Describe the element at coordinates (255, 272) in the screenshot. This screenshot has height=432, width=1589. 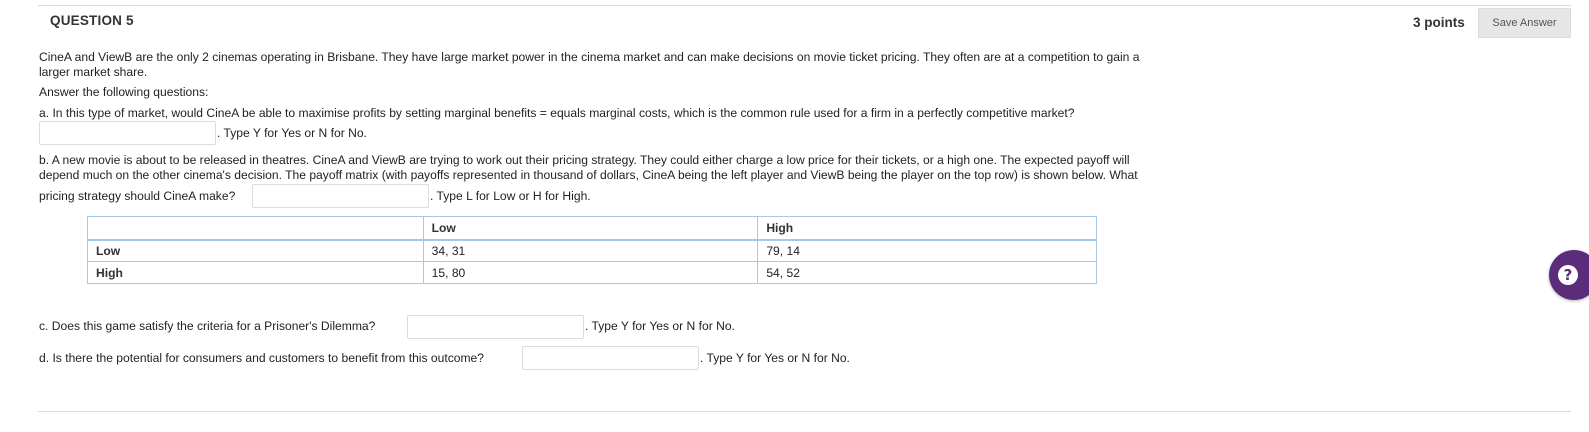
I see `row-label: High` at that location.